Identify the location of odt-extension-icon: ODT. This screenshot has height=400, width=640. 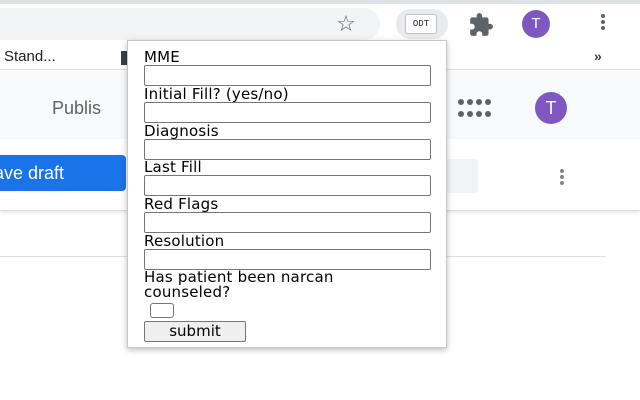
(421, 24).